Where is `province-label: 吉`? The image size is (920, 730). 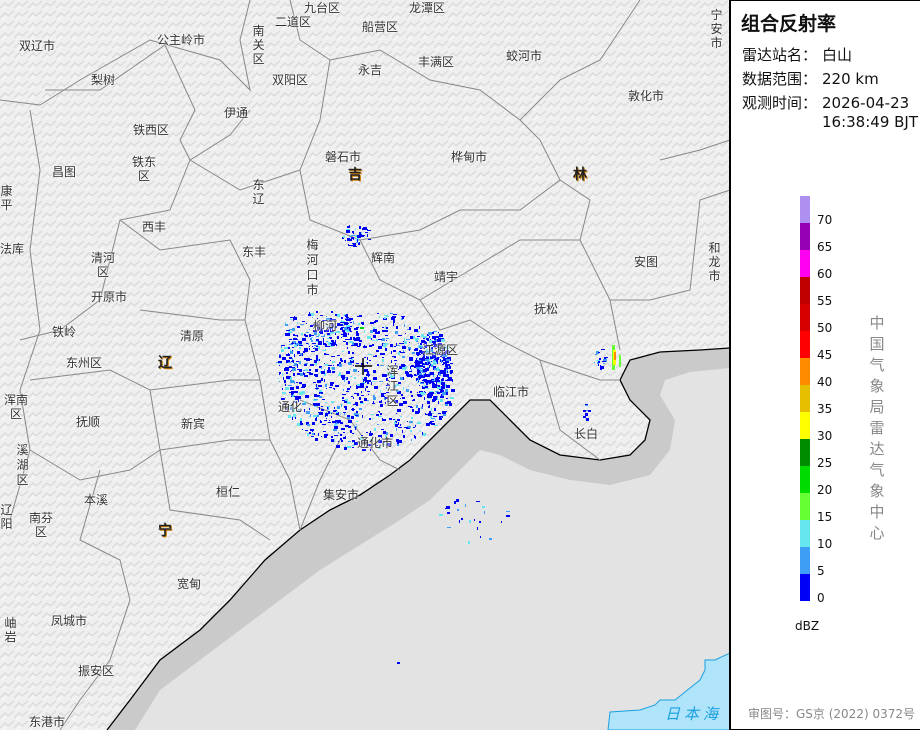 province-label: 吉 is located at coordinates (355, 175).